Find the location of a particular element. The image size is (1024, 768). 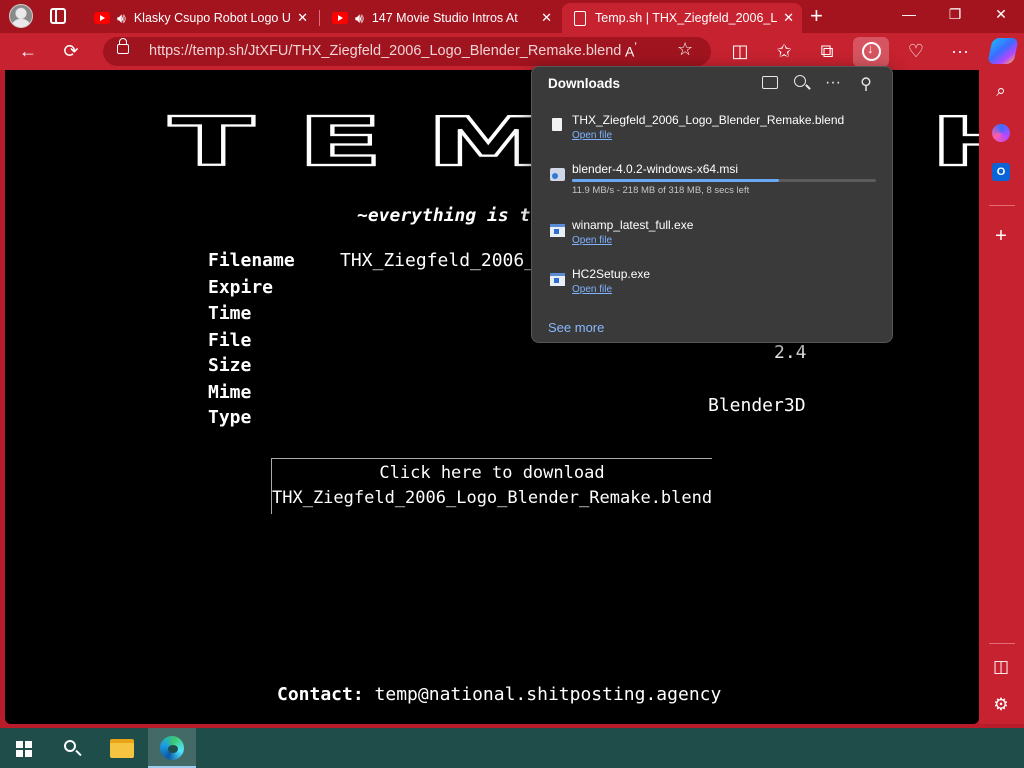

info-label-filename: Filename is located at coordinates (251, 260).